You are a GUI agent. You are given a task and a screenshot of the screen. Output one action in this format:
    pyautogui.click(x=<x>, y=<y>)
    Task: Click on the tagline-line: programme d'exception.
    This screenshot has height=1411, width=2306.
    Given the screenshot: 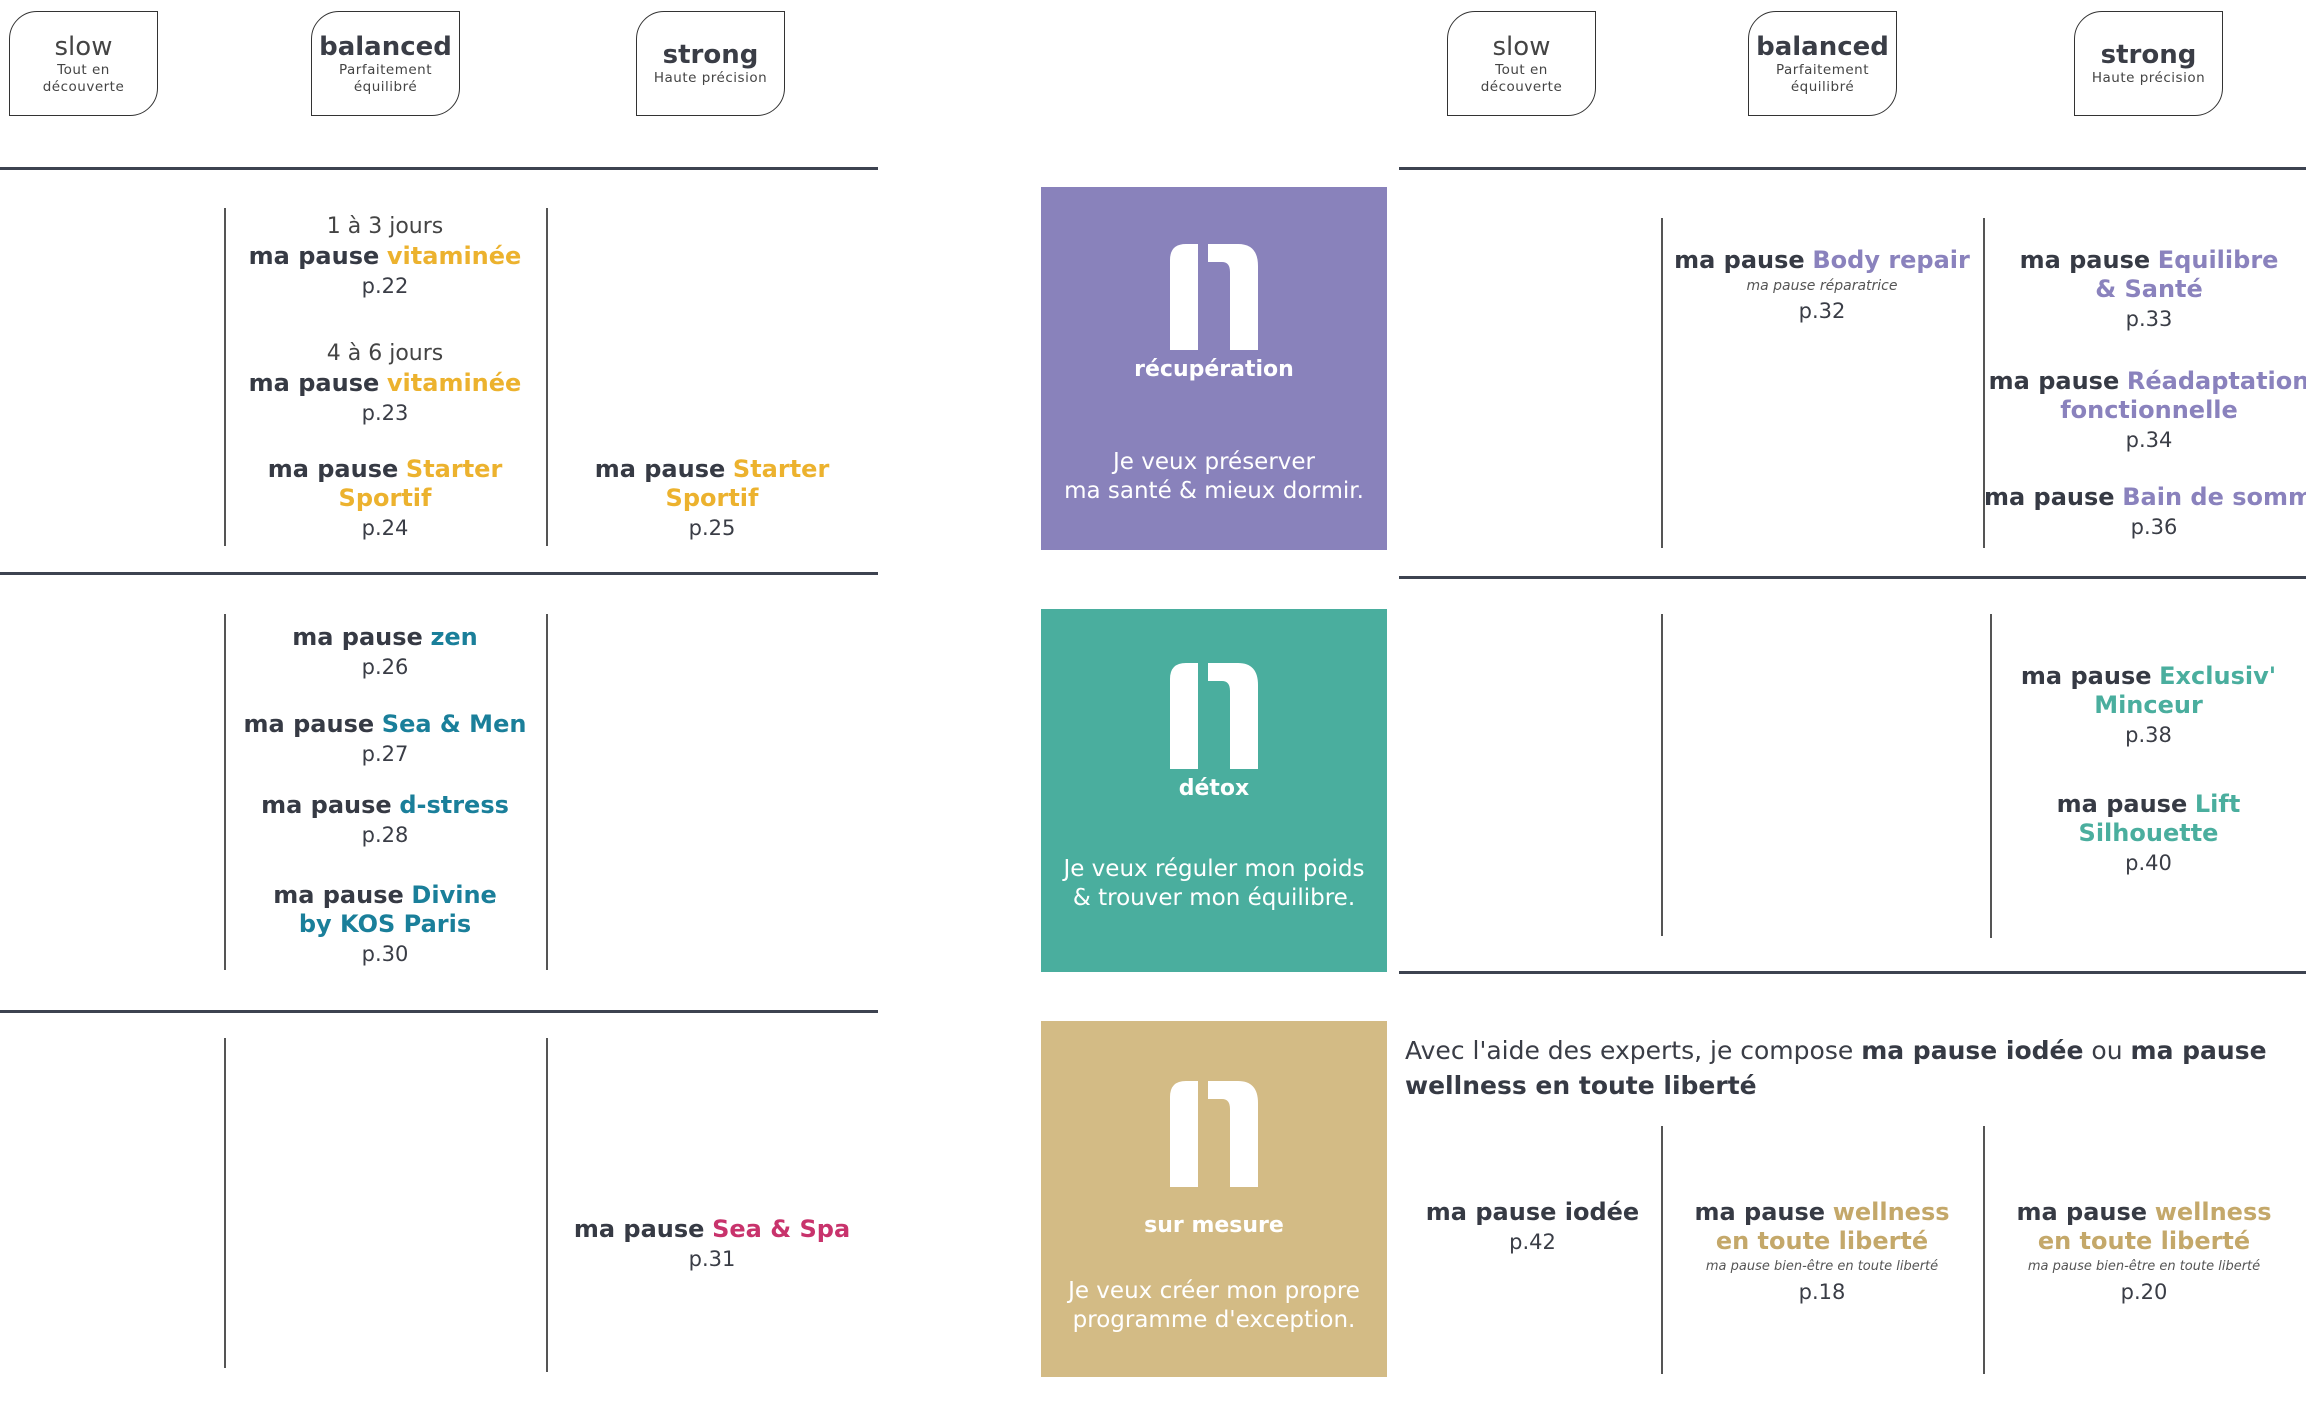 What is the action you would take?
    pyautogui.click(x=1214, y=1320)
    